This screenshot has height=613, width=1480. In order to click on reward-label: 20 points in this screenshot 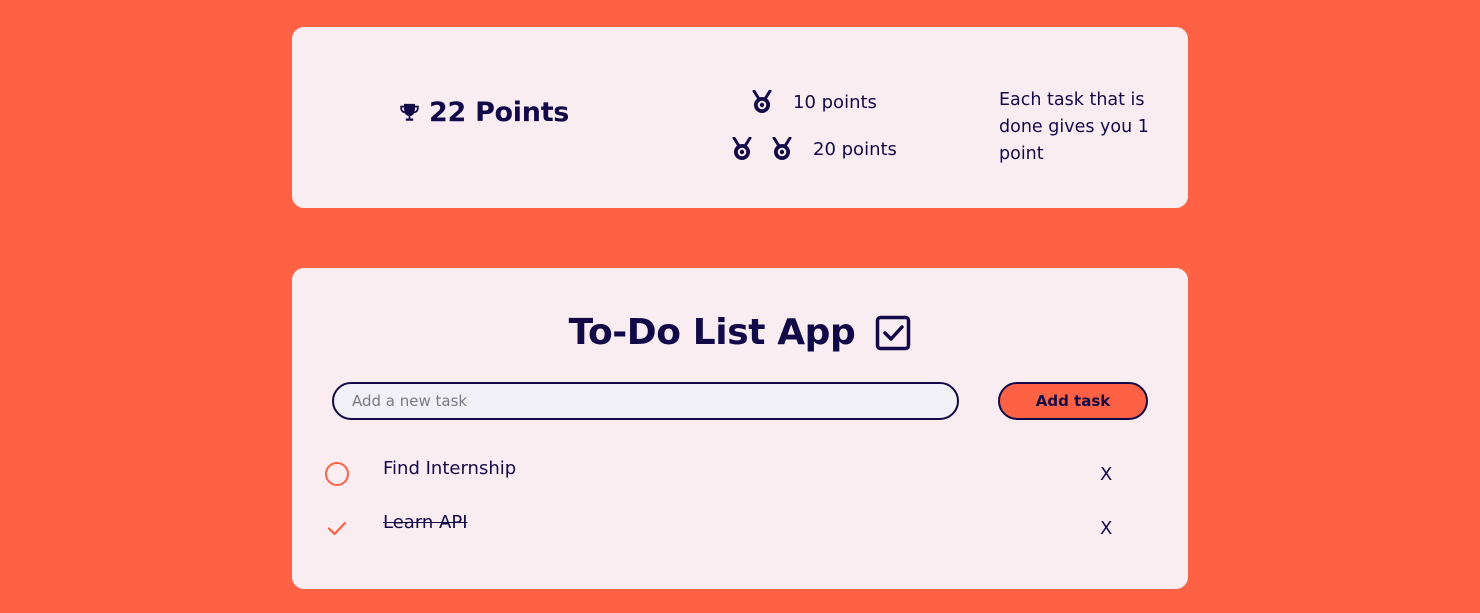, I will do `click(855, 149)`.